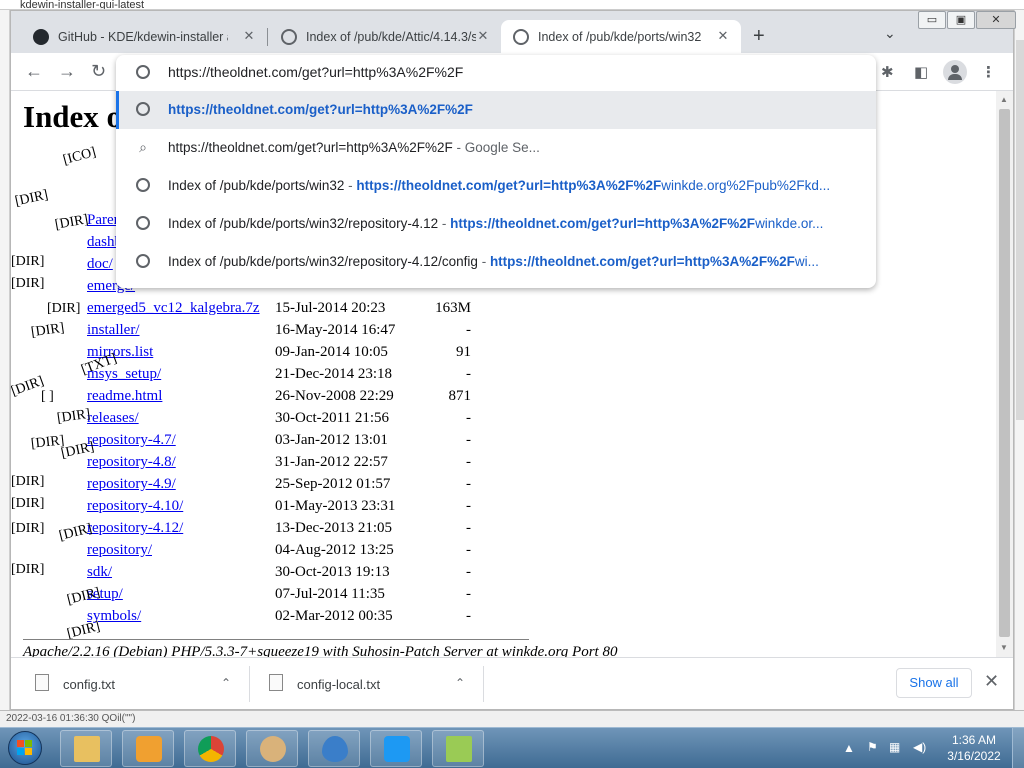  I want to click on file-date: 21-Dec-2014 23:18, so click(334, 374).